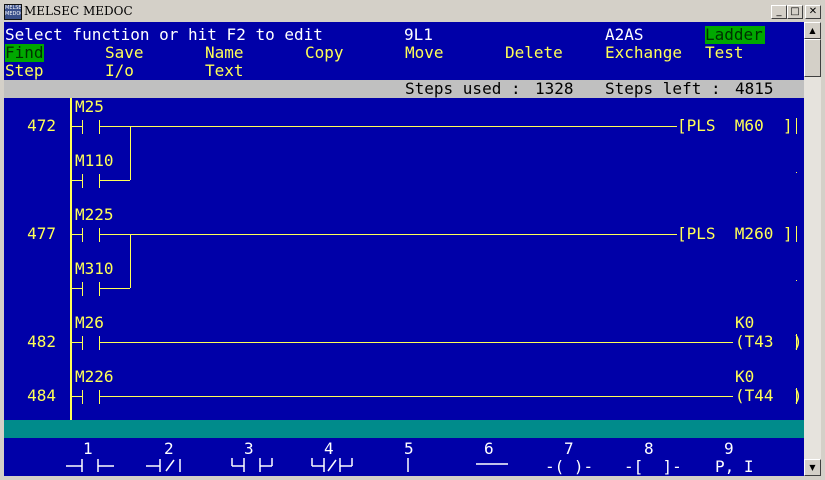 Image resolution: width=825 pixels, height=480 pixels. Describe the element at coordinates (410, 464) in the screenshot. I see `vertical-line-icon` at that location.